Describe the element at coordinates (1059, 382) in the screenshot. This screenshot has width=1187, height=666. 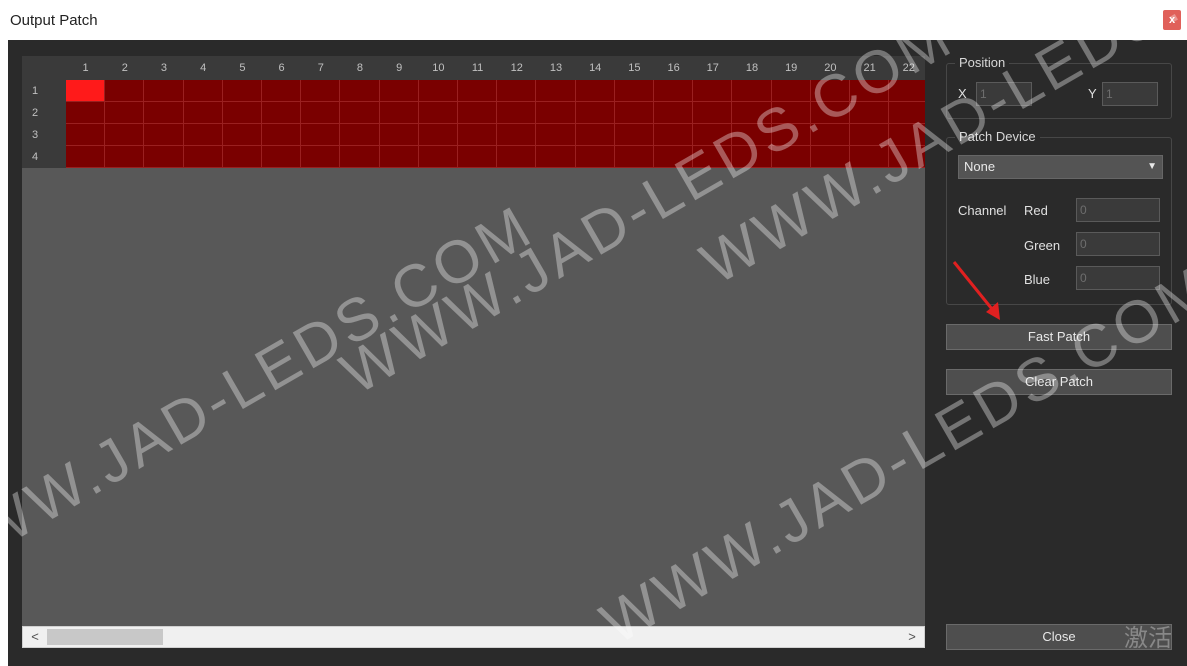
I see `clear-patch-button: Clear Patch` at that location.